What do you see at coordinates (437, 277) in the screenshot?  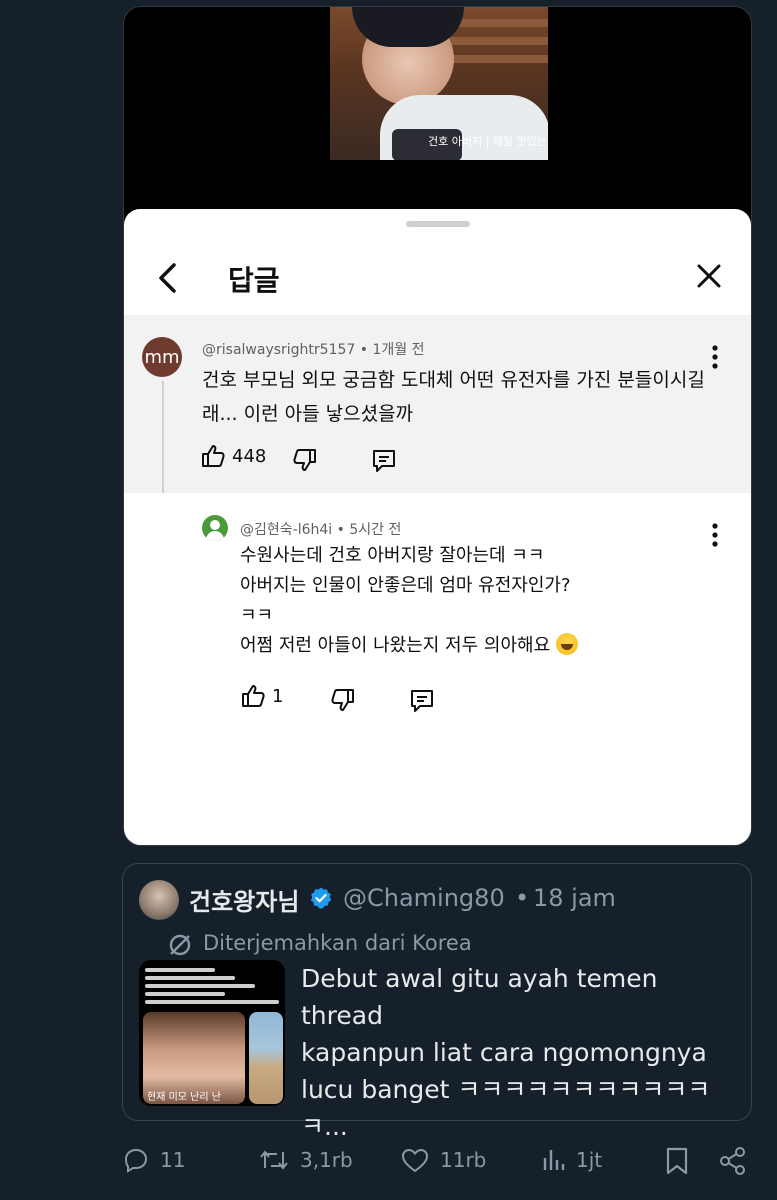 I see `sheet-header: 답글` at bounding box center [437, 277].